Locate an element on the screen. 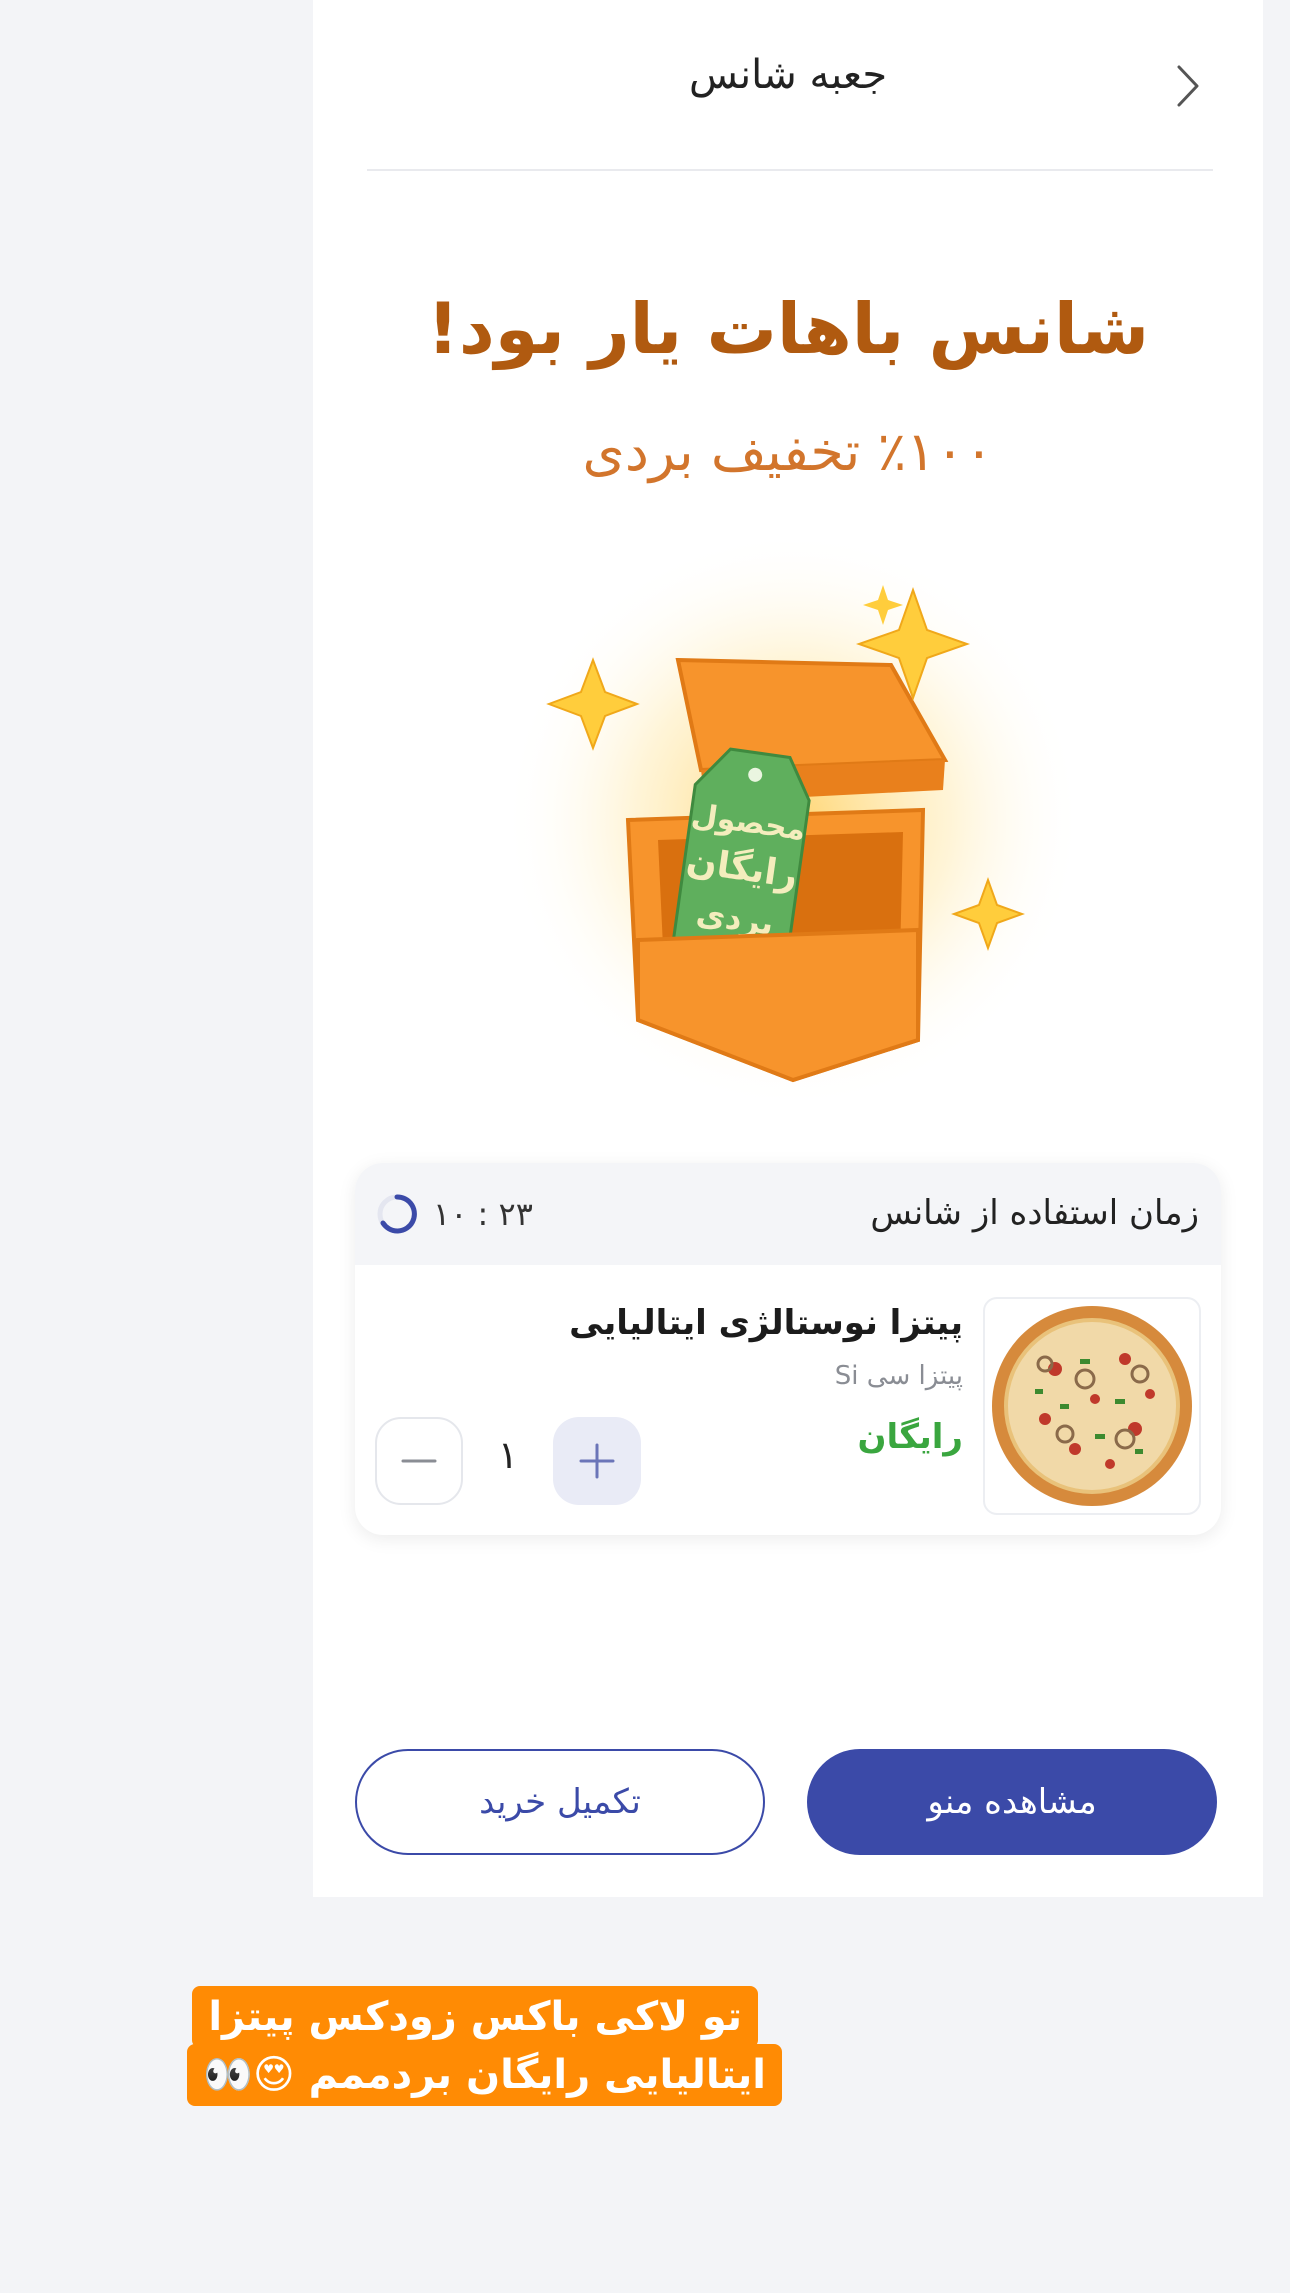  product-category: پیتزا سی Si is located at coordinates (898, 1376).